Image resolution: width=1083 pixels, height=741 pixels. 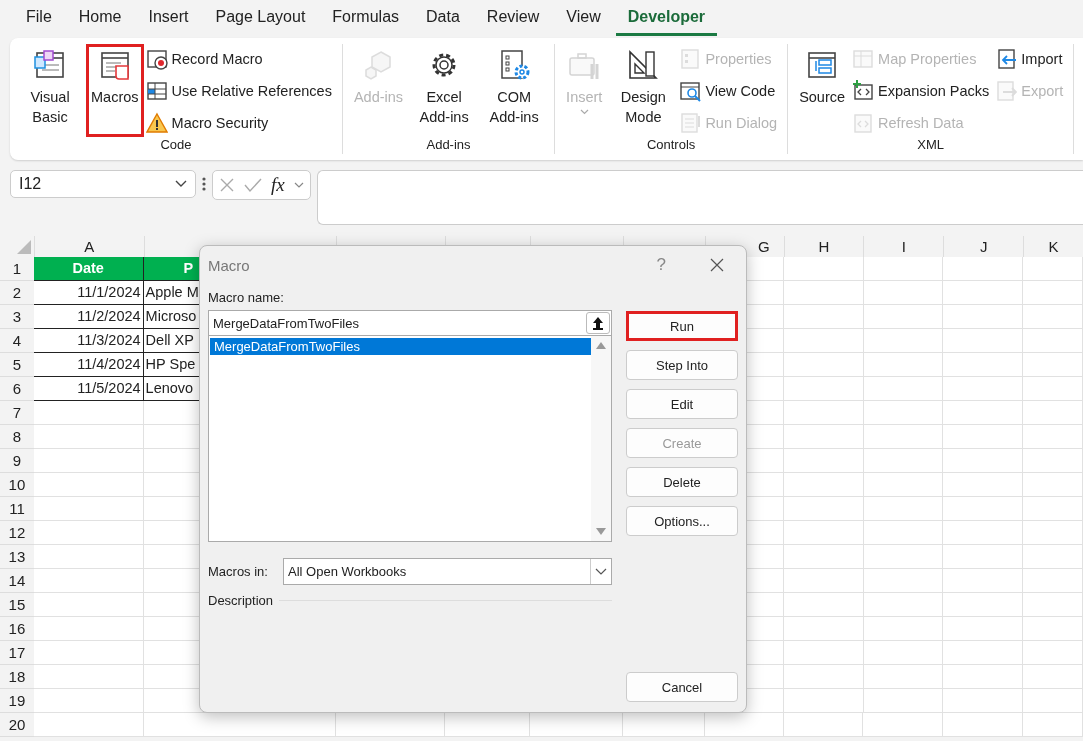 What do you see at coordinates (983, 246) in the screenshot?
I see `column-header: J` at bounding box center [983, 246].